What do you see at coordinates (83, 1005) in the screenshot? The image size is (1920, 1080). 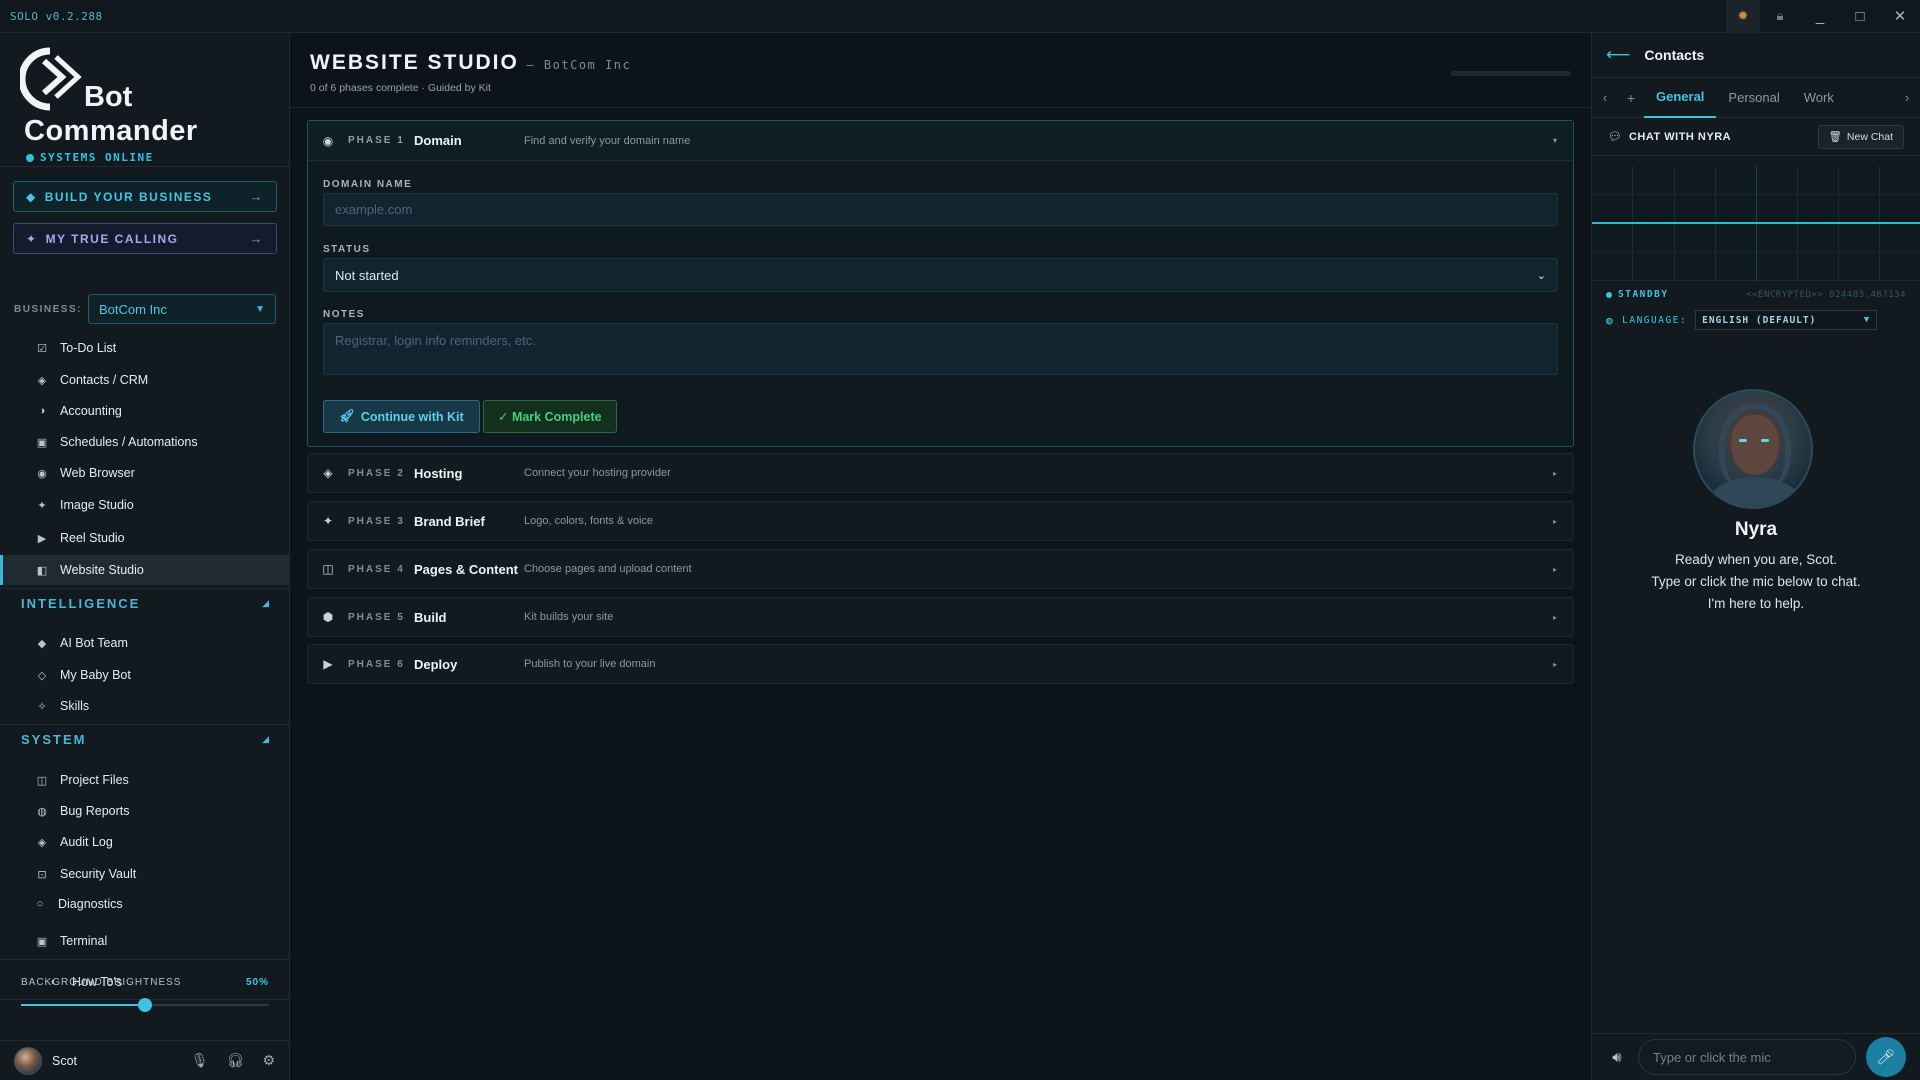 I see `brightness-slider-fill` at bounding box center [83, 1005].